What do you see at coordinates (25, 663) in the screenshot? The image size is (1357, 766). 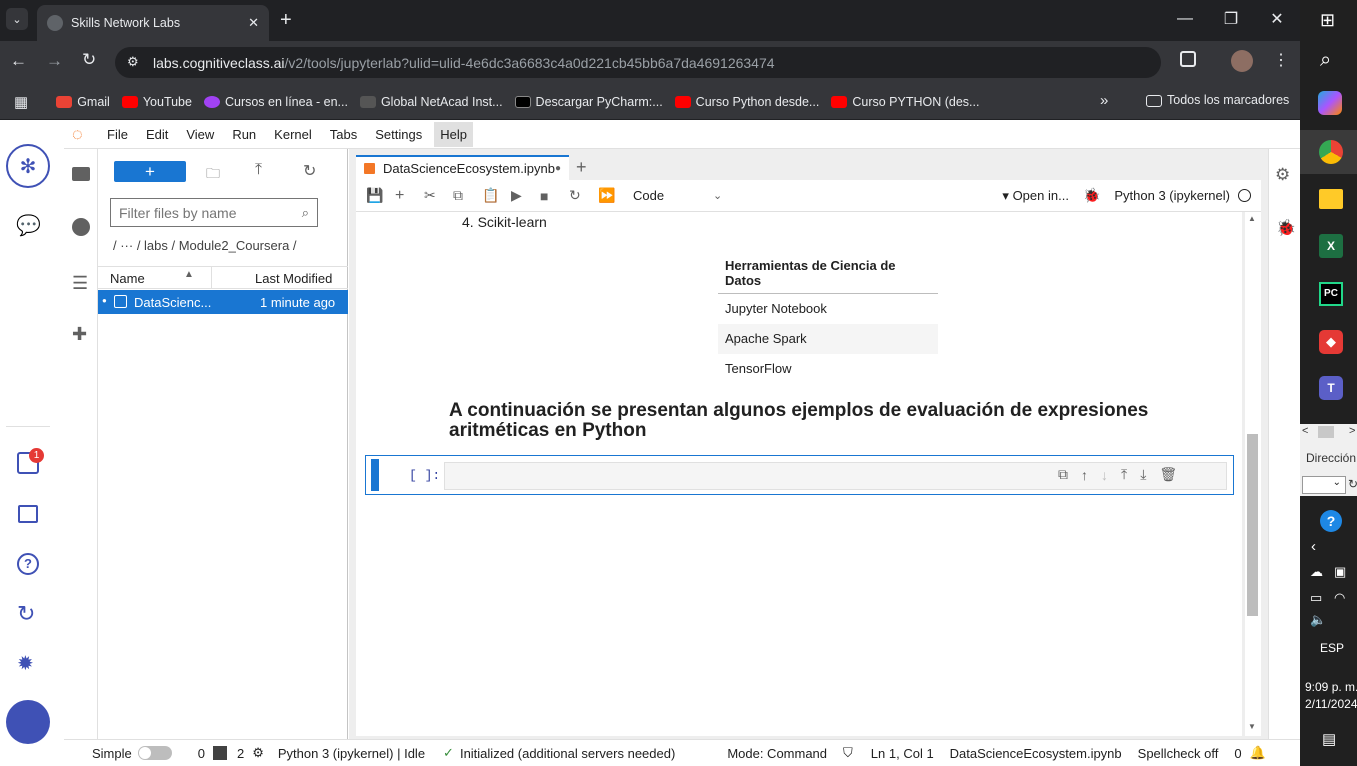 I see `theme-icon: ✹` at bounding box center [25, 663].